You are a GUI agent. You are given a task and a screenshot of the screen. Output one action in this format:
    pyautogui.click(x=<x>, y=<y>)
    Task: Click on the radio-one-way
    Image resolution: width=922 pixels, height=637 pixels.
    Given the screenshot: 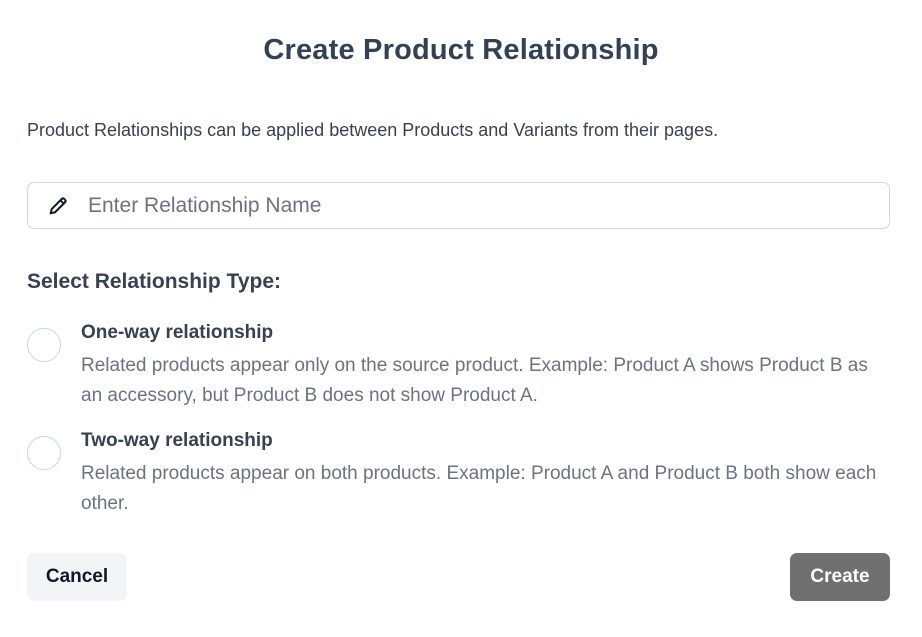 What is the action you would take?
    pyautogui.click(x=44, y=345)
    